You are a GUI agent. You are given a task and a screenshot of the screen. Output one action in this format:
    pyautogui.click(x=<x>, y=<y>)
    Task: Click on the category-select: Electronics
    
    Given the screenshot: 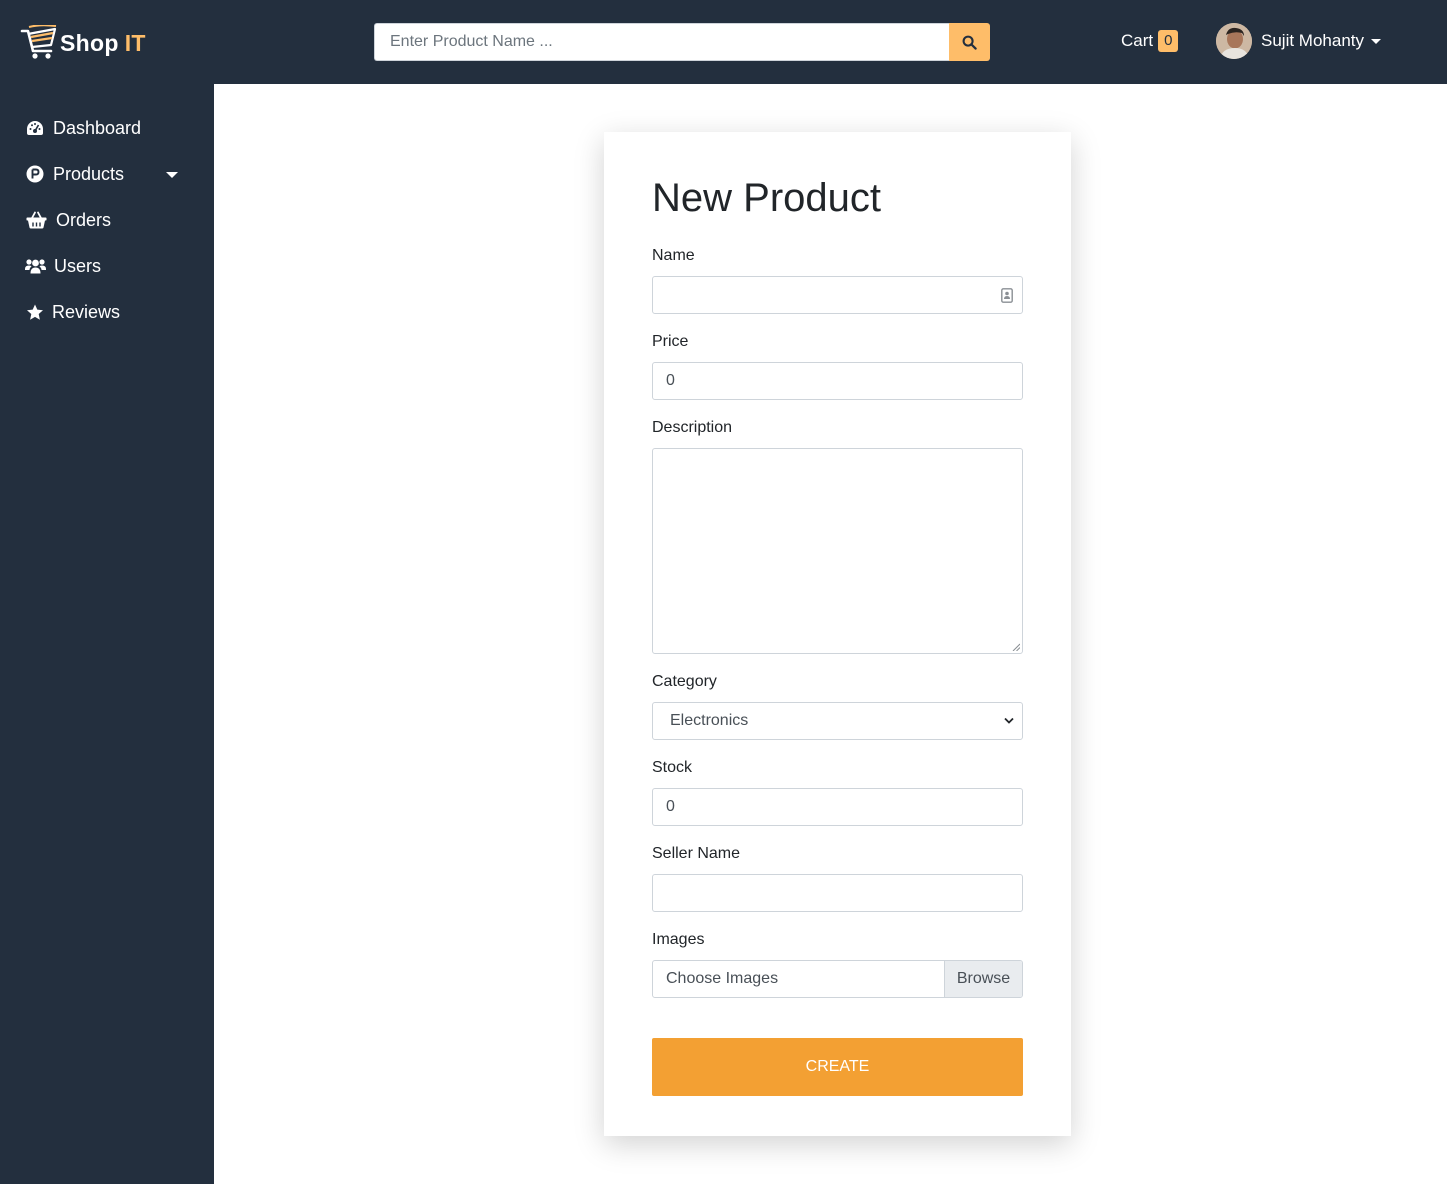 What is the action you would take?
    pyautogui.click(x=837, y=721)
    